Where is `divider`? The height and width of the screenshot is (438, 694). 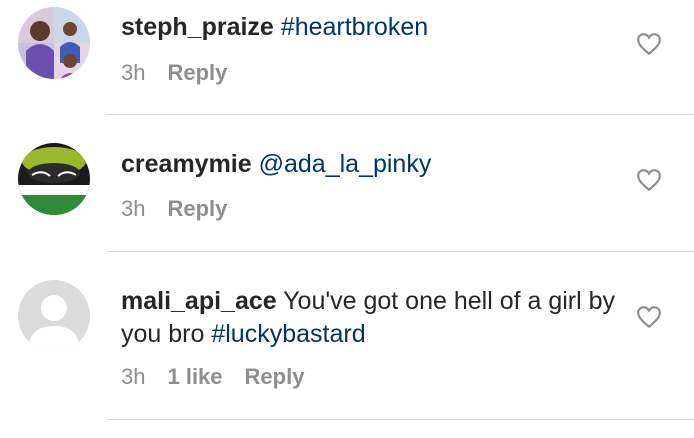
divider is located at coordinates (400, 419).